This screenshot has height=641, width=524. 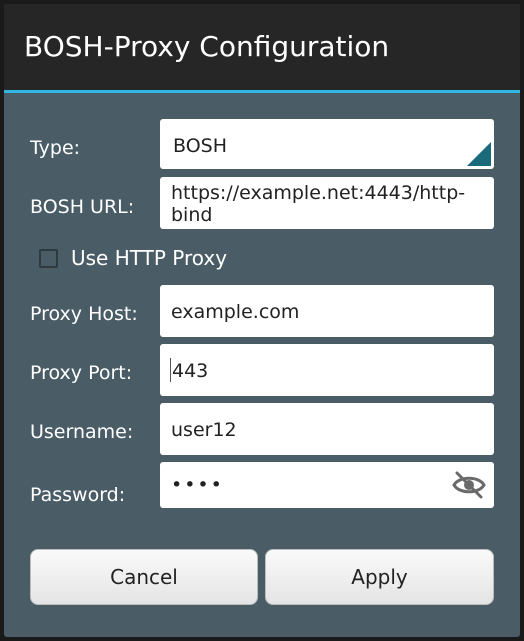 I want to click on eye-off-icon, so click(x=469, y=485).